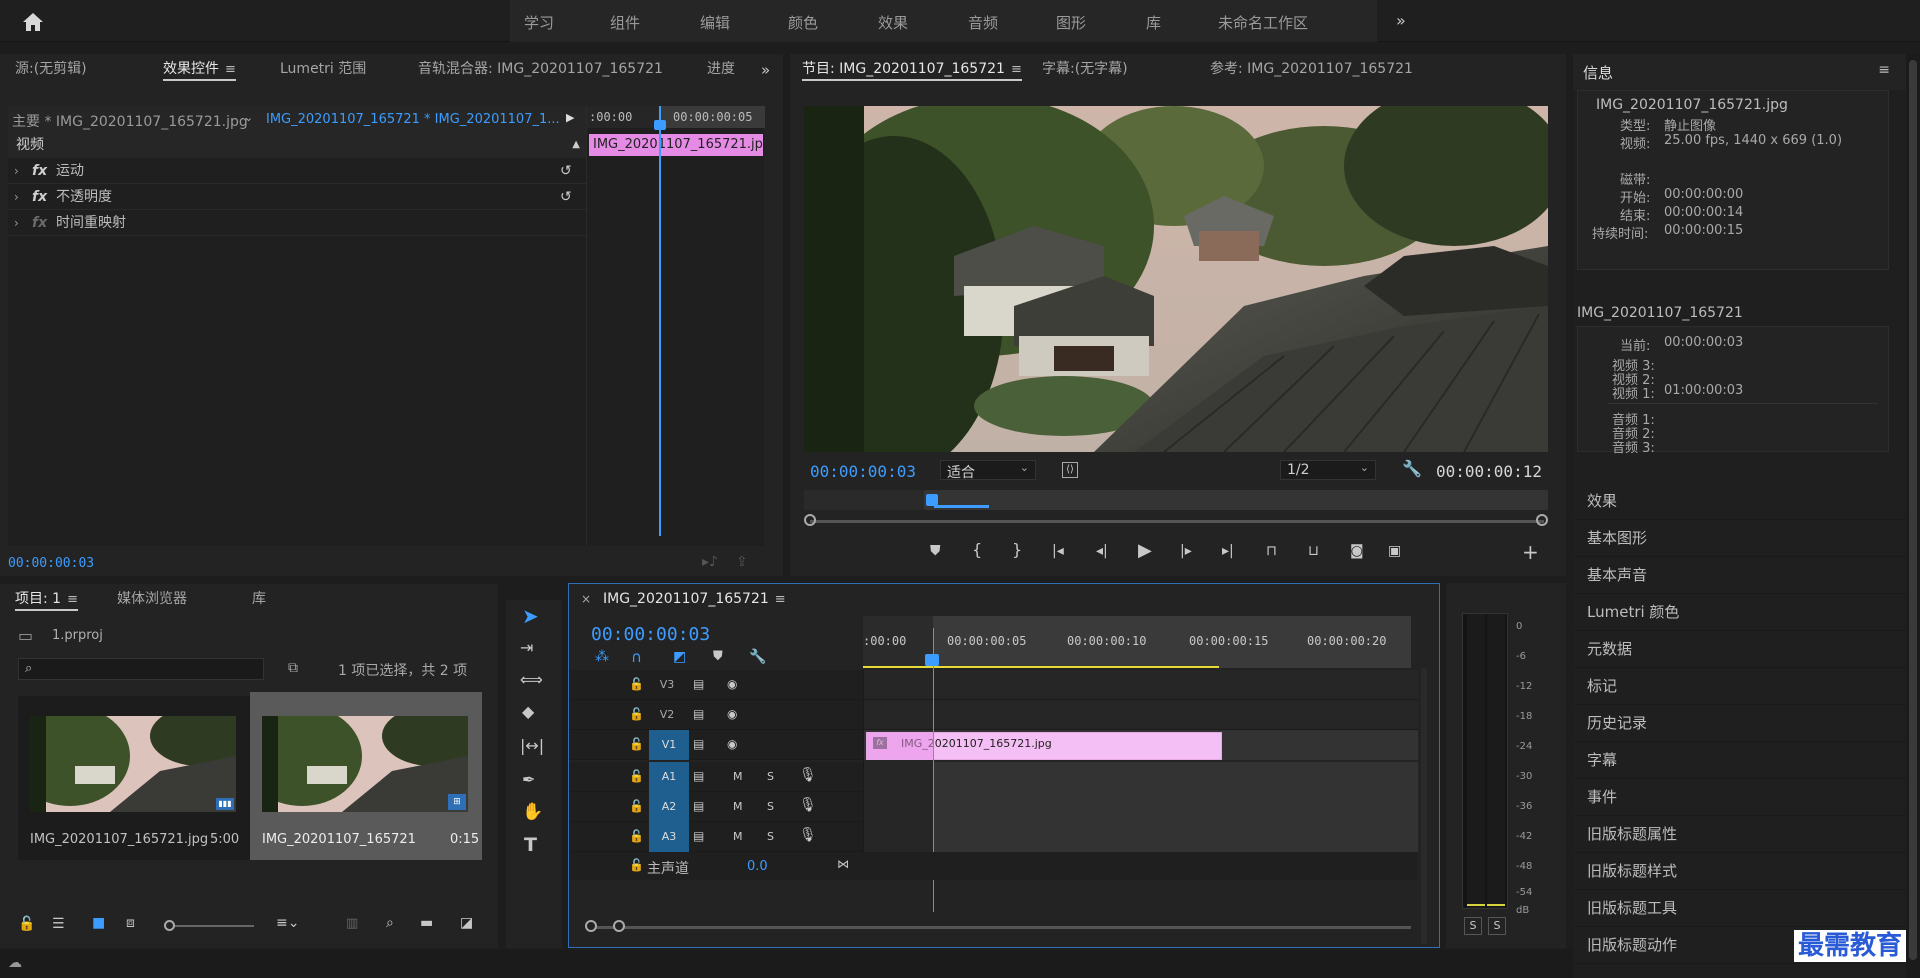  What do you see at coordinates (1085, 69) in the screenshot?
I see `tab-captions: 字幕:(无字幕)` at bounding box center [1085, 69].